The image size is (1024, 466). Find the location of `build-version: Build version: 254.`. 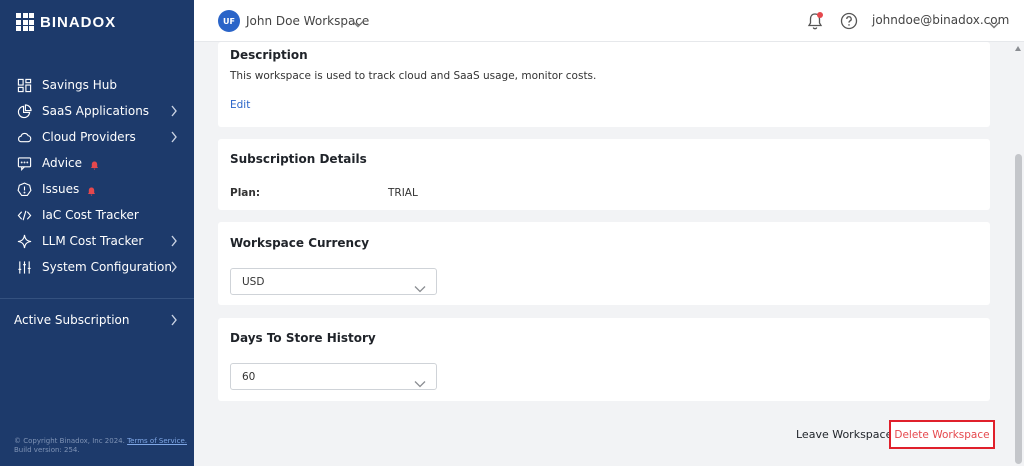

build-version: Build version: 254. is located at coordinates (47, 450).